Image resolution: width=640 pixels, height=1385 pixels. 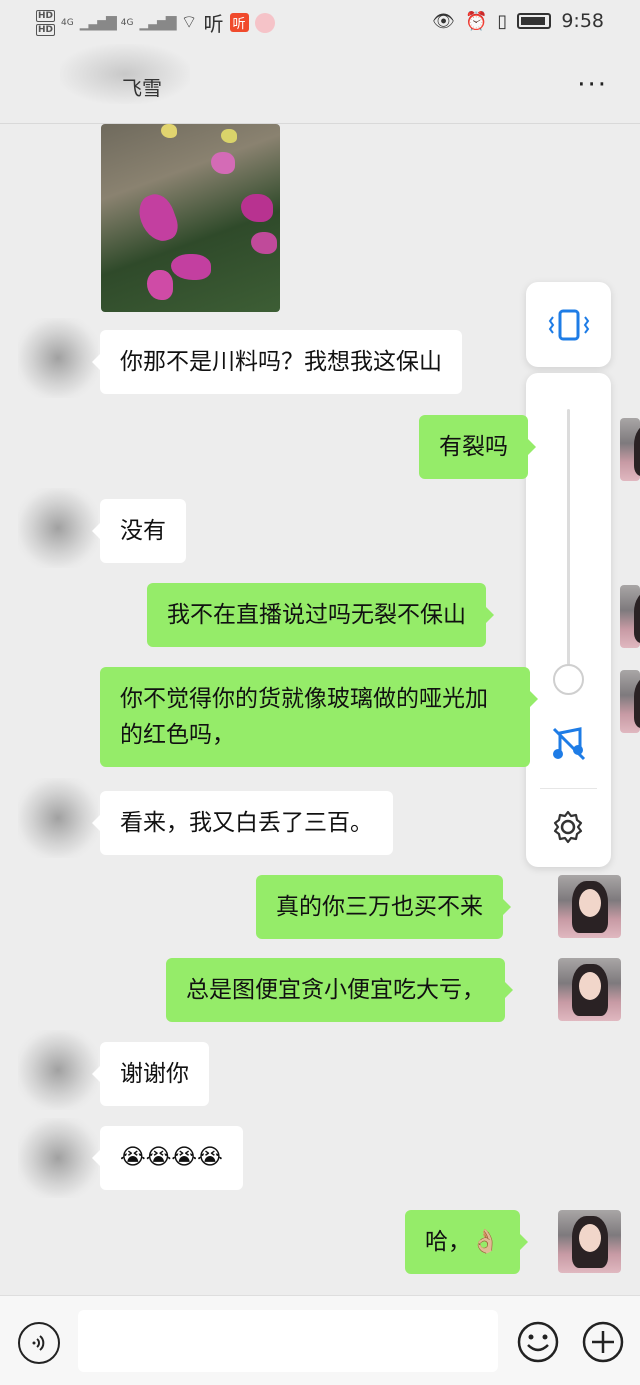 I want to click on signal-icon-2: ▁▃▅▇, so click(x=158, y=22).